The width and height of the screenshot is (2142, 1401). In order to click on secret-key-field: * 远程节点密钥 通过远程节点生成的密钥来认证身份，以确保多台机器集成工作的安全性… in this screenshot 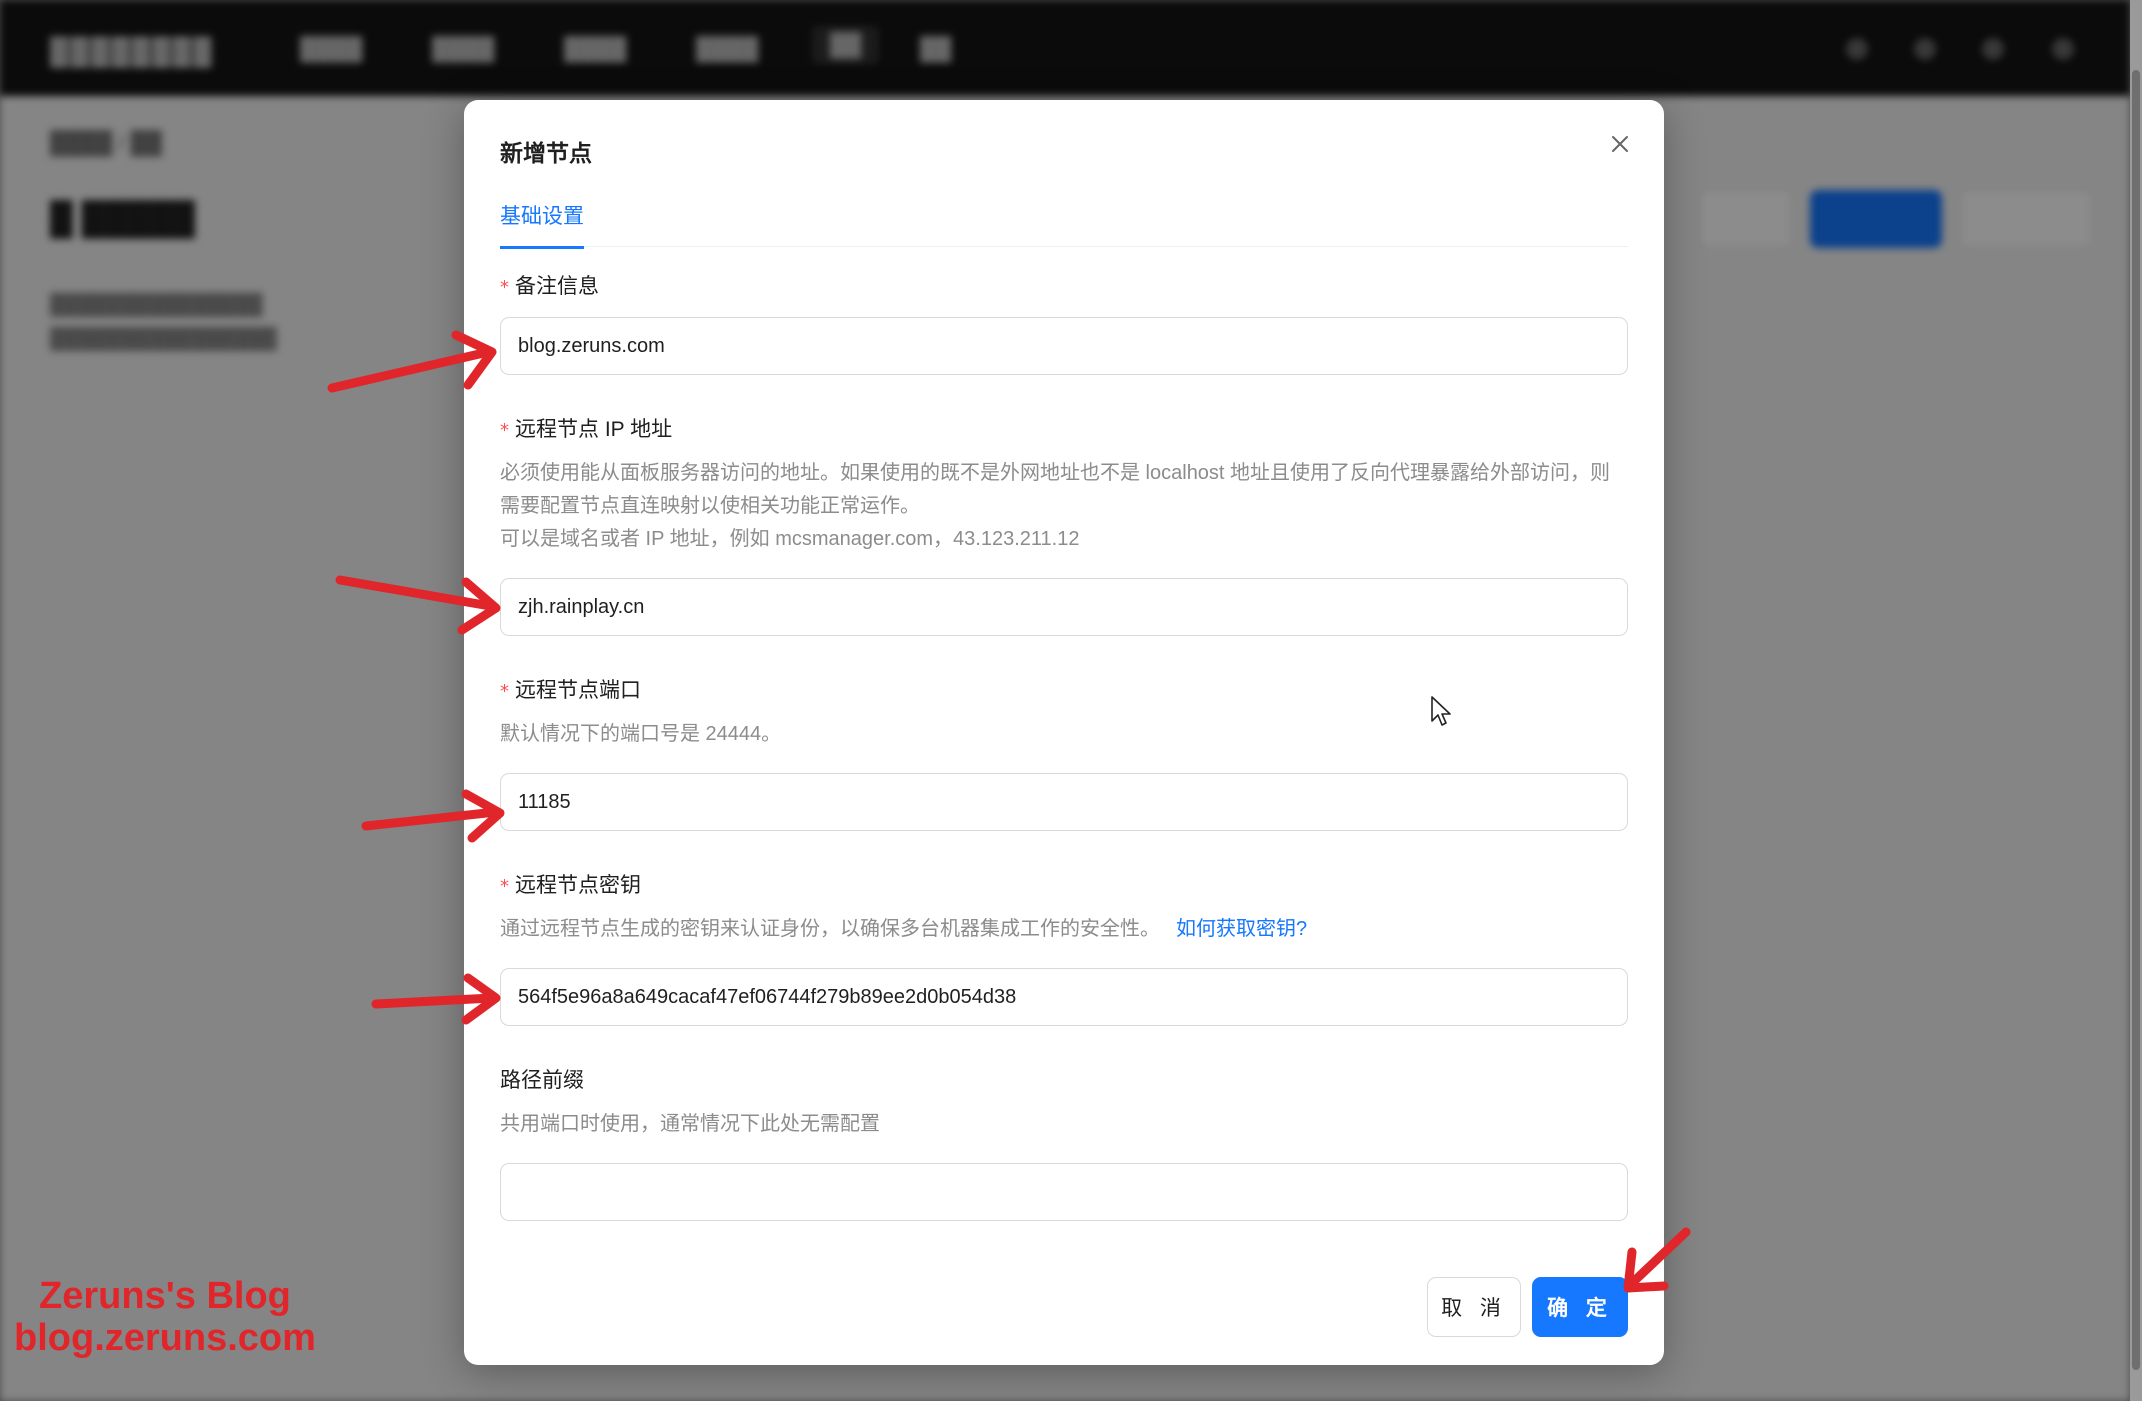, I will do `click(1064, 908)`.